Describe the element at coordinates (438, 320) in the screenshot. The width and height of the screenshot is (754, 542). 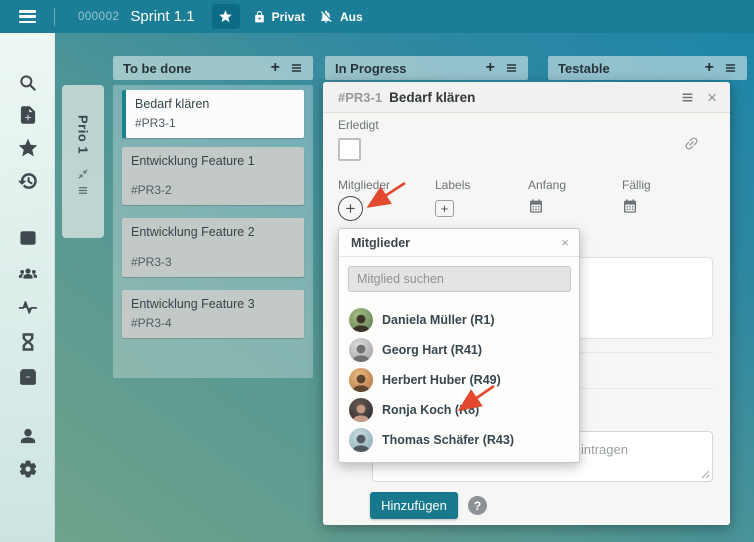
I see `member-name: Daniela Müller (R1)` at that location.